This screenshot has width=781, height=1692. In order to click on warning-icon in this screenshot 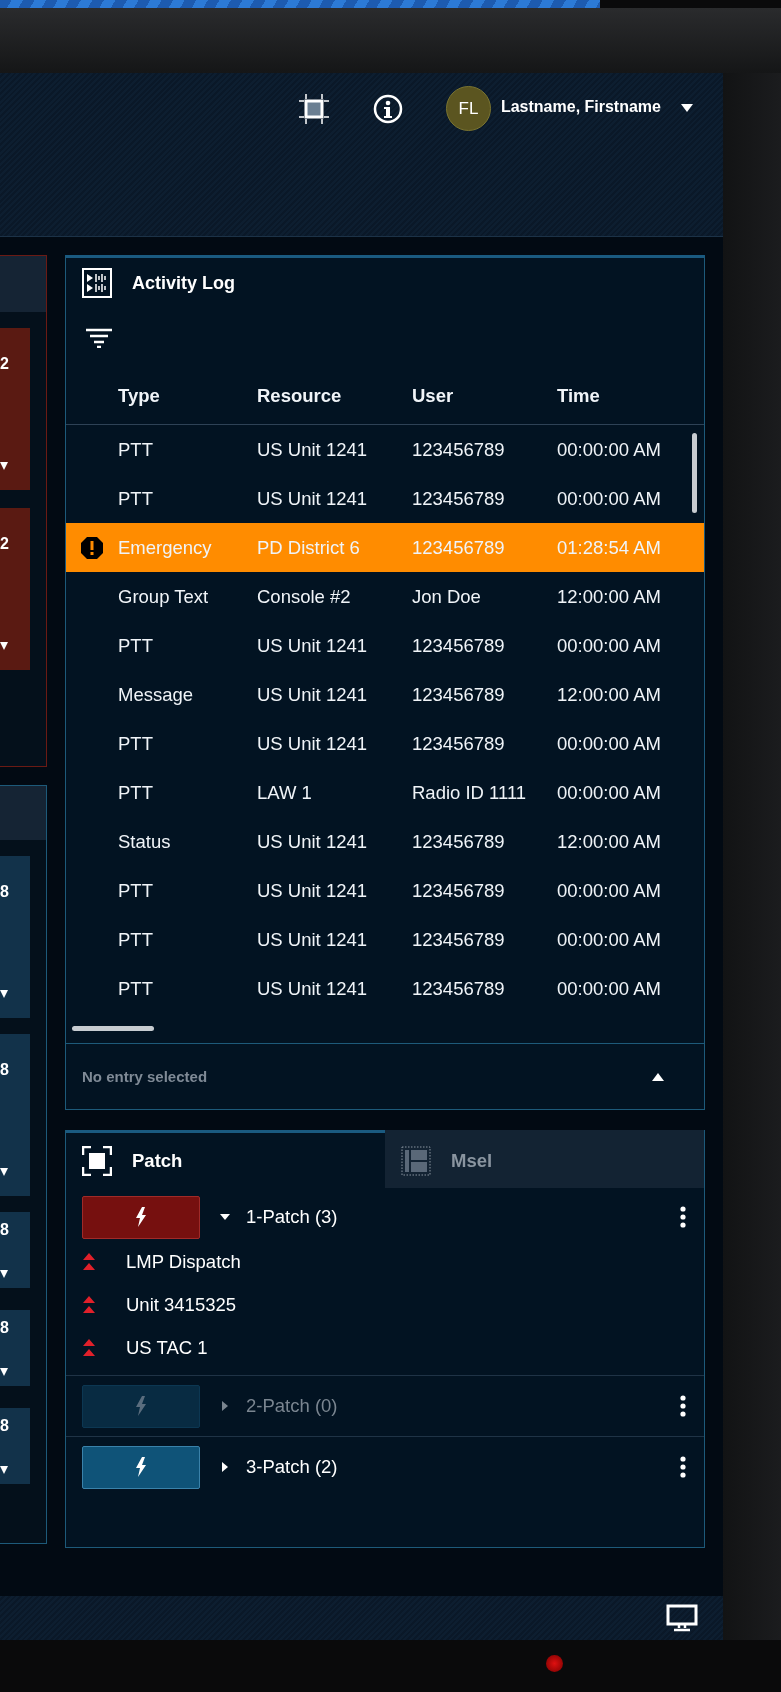, I will do `click(92, 547)`.